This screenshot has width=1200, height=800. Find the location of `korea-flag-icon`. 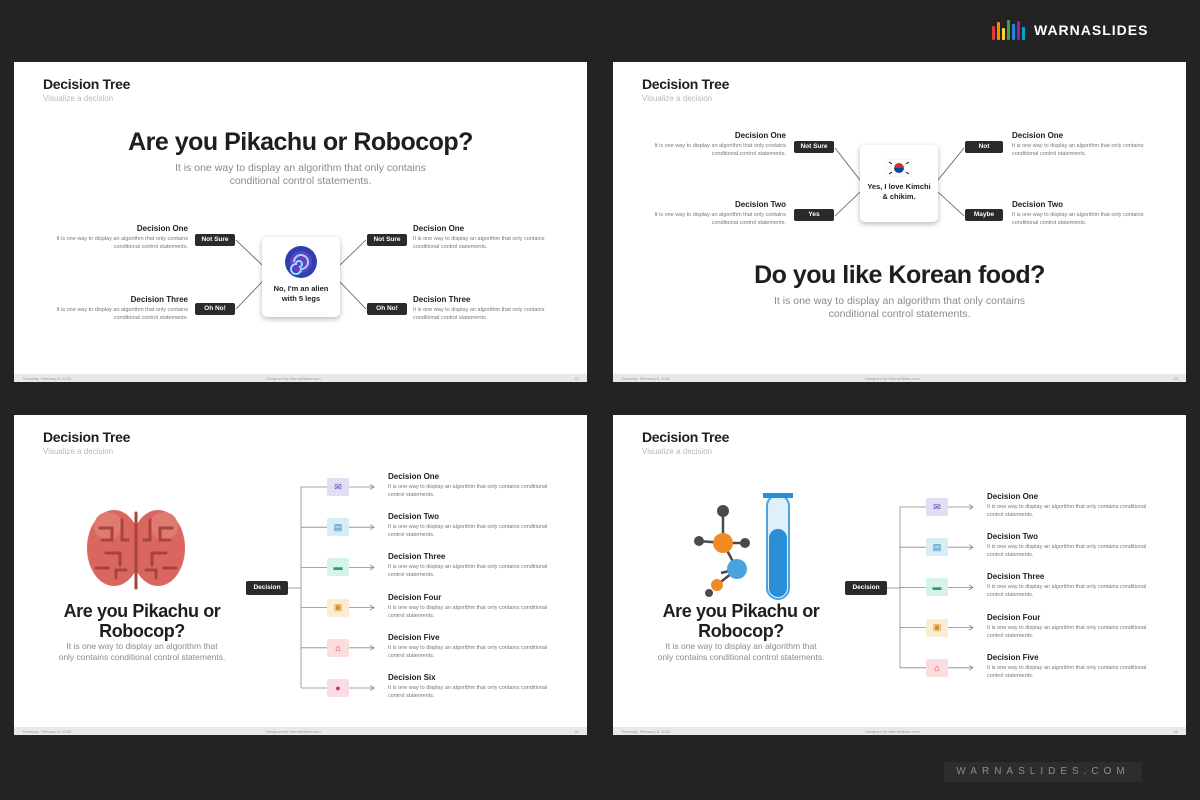

korea-flag-icon is located at coordinates (899, 168).